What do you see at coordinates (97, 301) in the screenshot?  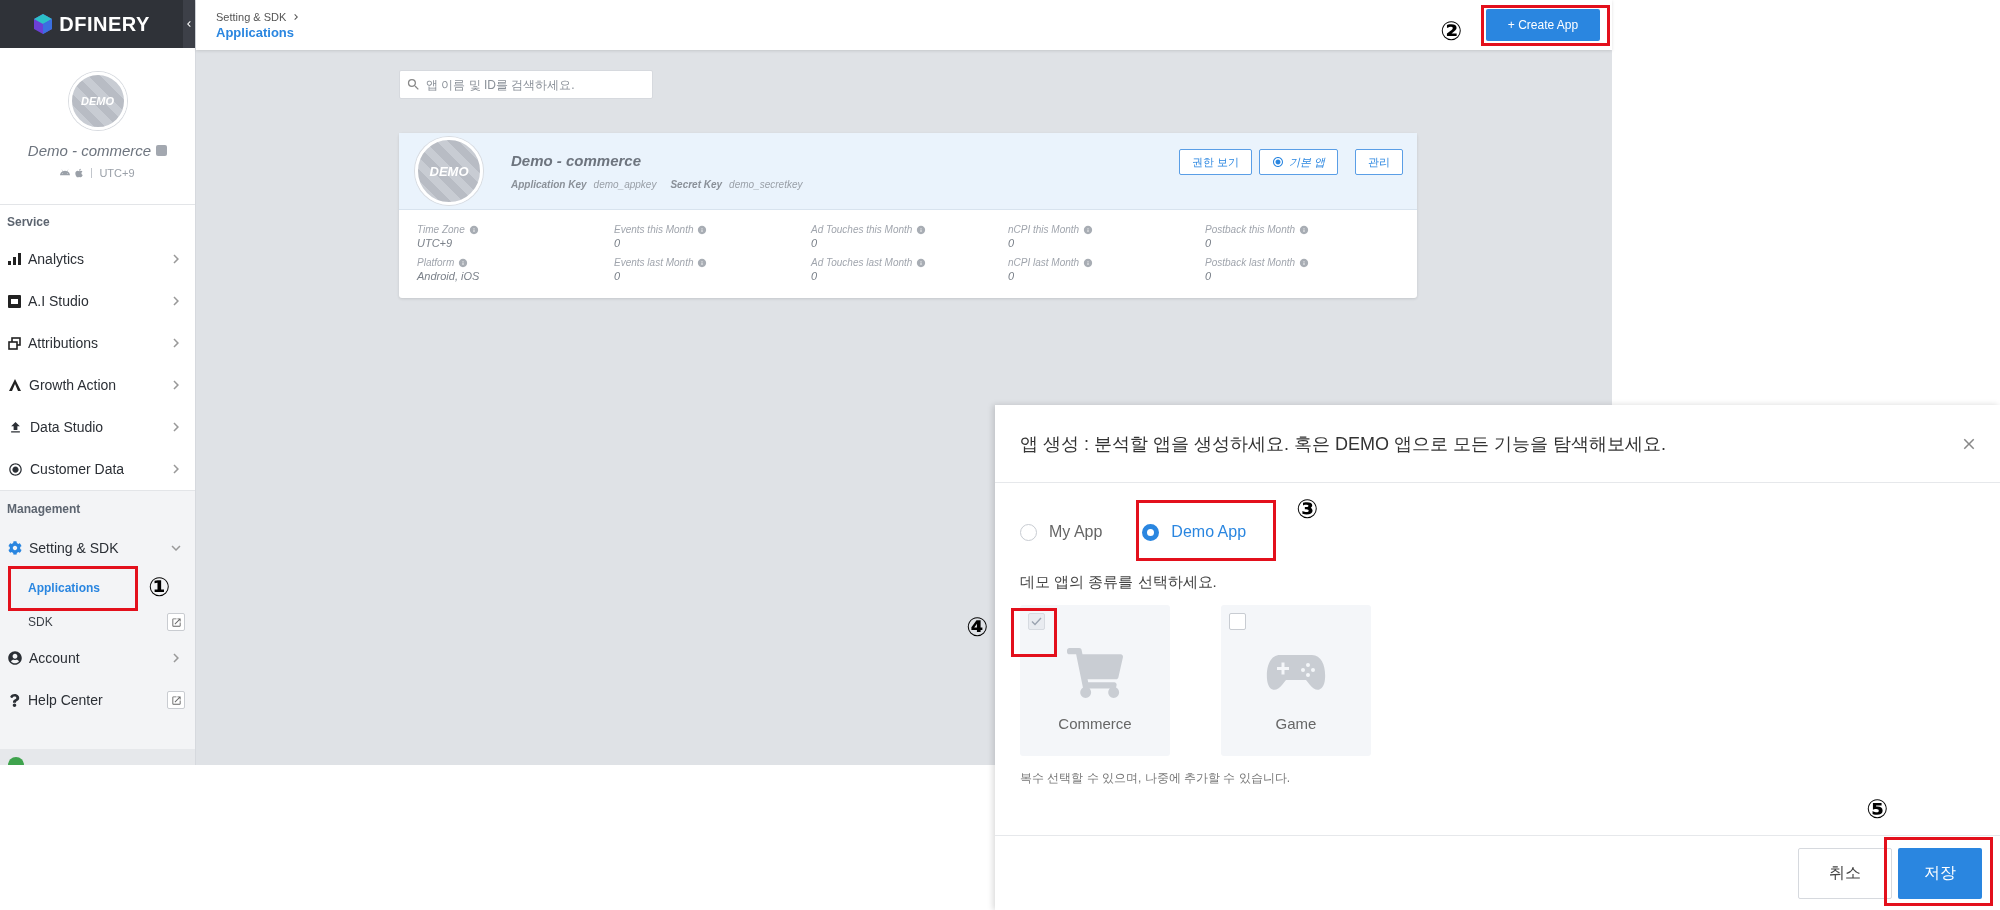 I see `sidebar-item: A.I Studio` at bounding box center [97, 301].